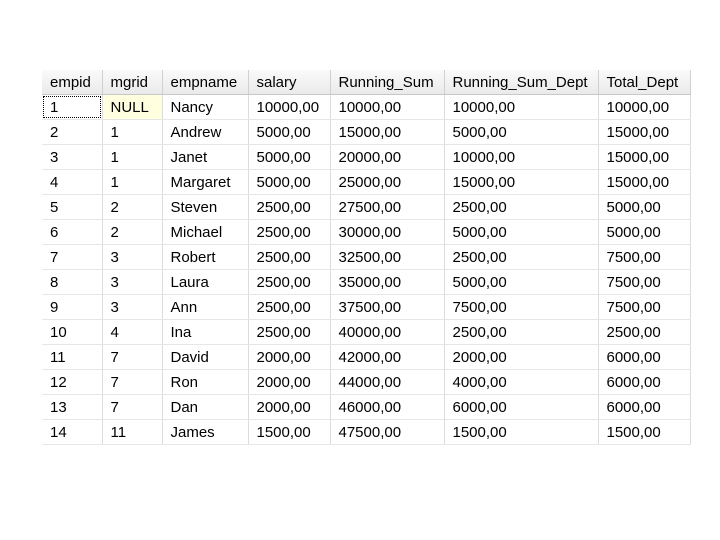 The height and width of the screenshot is (540, 720). I want to click on cell-running-sum: 32500,00, so click(387, 257).